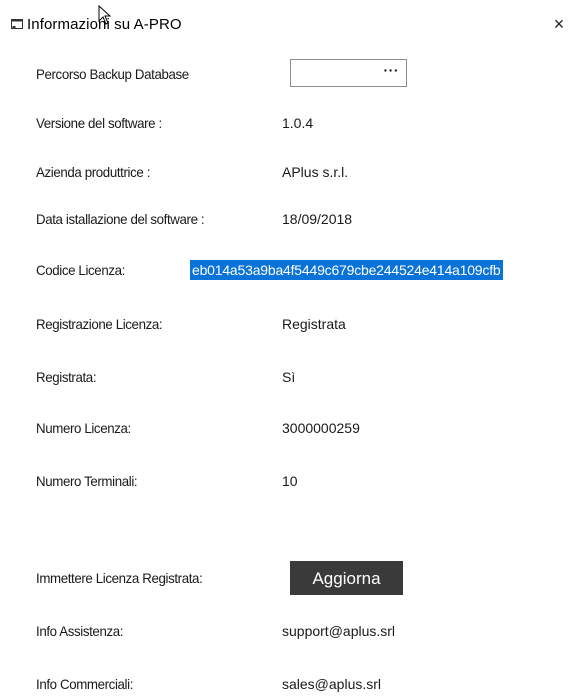 The width and height of the screenshot is (574, 697). Describe the element at coordinates (315, 172) in the screenshot. I see `company-value: APlus s.r.l.` at that location.